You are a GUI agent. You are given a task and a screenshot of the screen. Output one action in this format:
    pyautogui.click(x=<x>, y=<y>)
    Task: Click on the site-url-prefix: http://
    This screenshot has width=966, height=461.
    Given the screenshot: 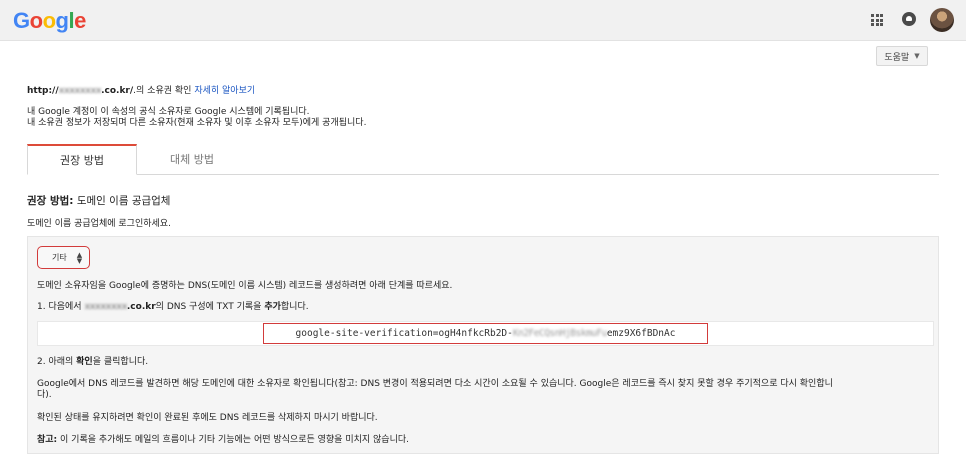 What is the action you would take?
    pyautogui.click(x=43, y=91)
    